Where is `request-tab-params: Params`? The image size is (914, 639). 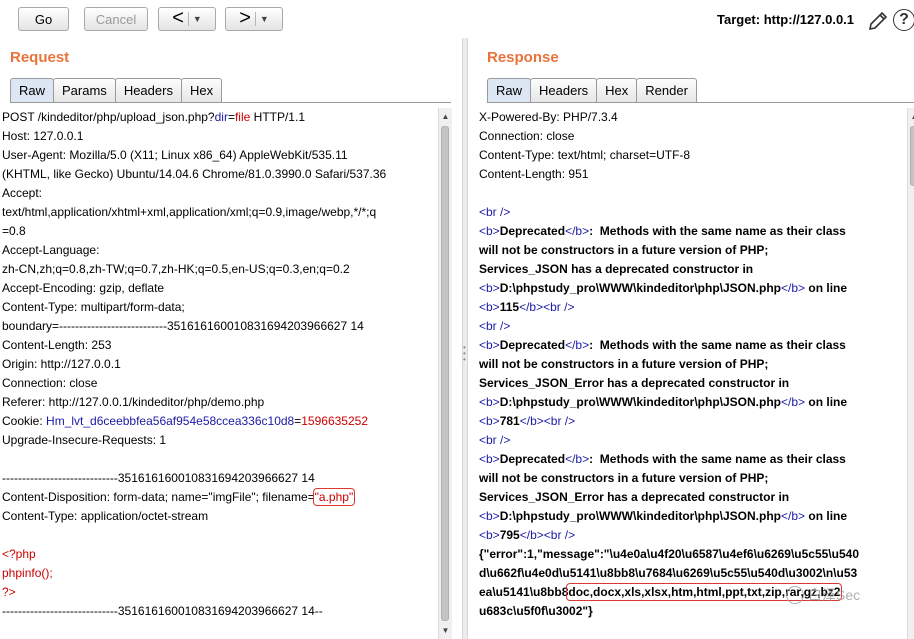
request-tab-params: Params is located at coordinates (84, 90).